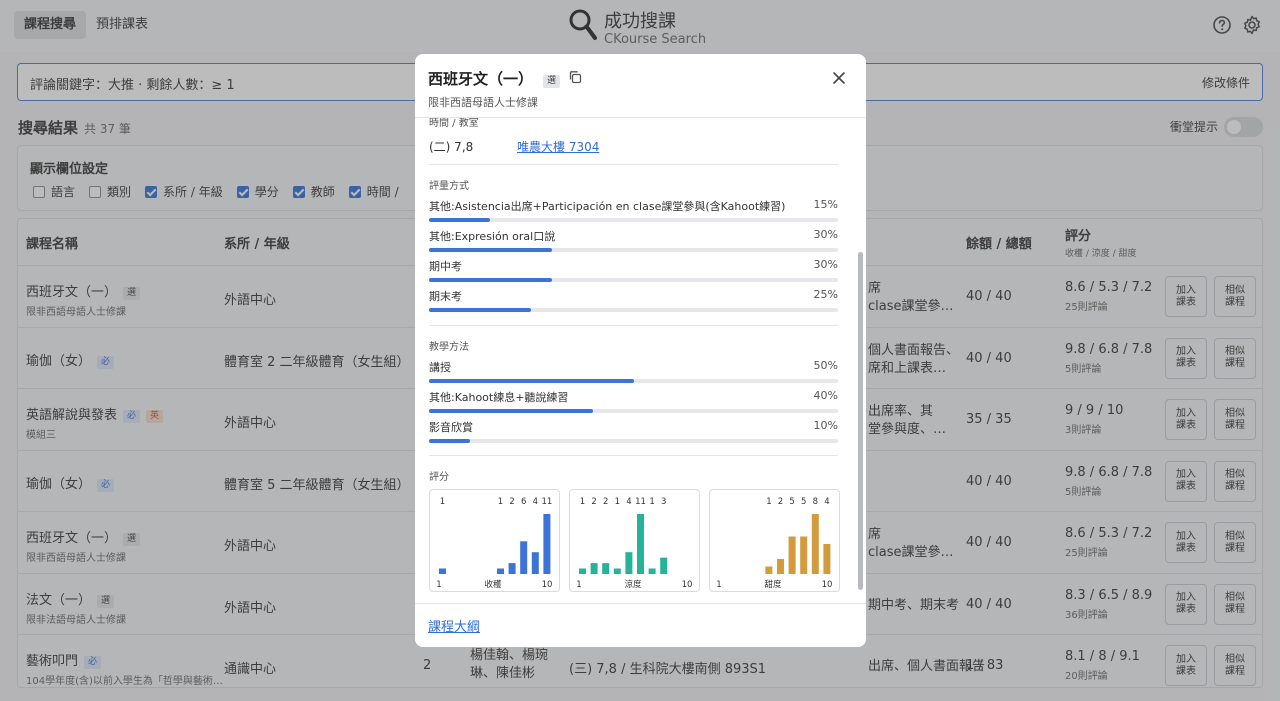  What do you see at coordinates (825, 365) in the screenshot?
I see `item-percentage: 50%` at bounding box center [825, 365].